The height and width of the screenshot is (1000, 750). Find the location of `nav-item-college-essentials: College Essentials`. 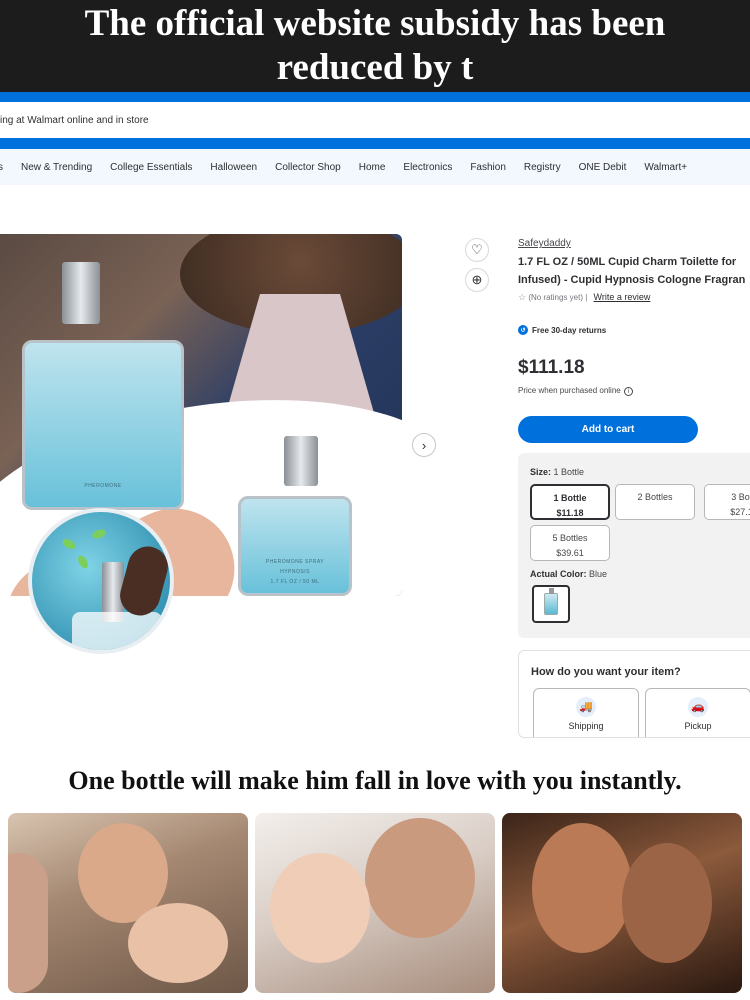

nav-item-college-essentials: College Essentials is located at coordinates (151, 167).